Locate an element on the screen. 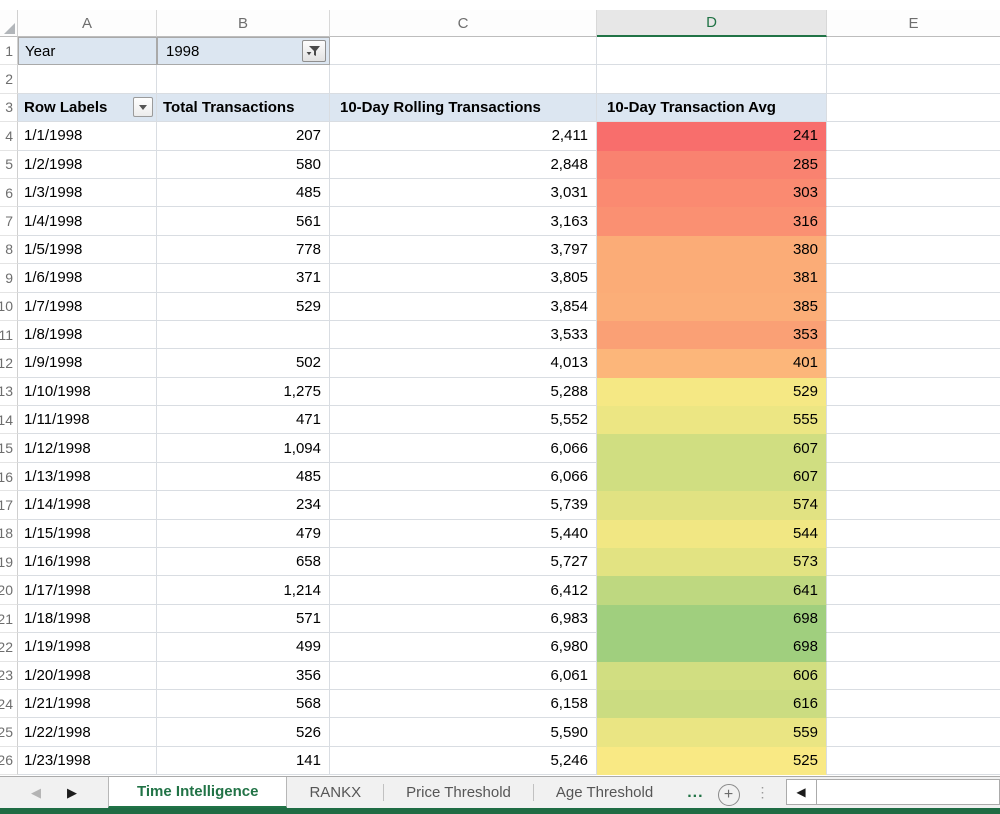 This screenshot has height=814, width=1000. row-number: 25 is located at coordinates (9, 732).